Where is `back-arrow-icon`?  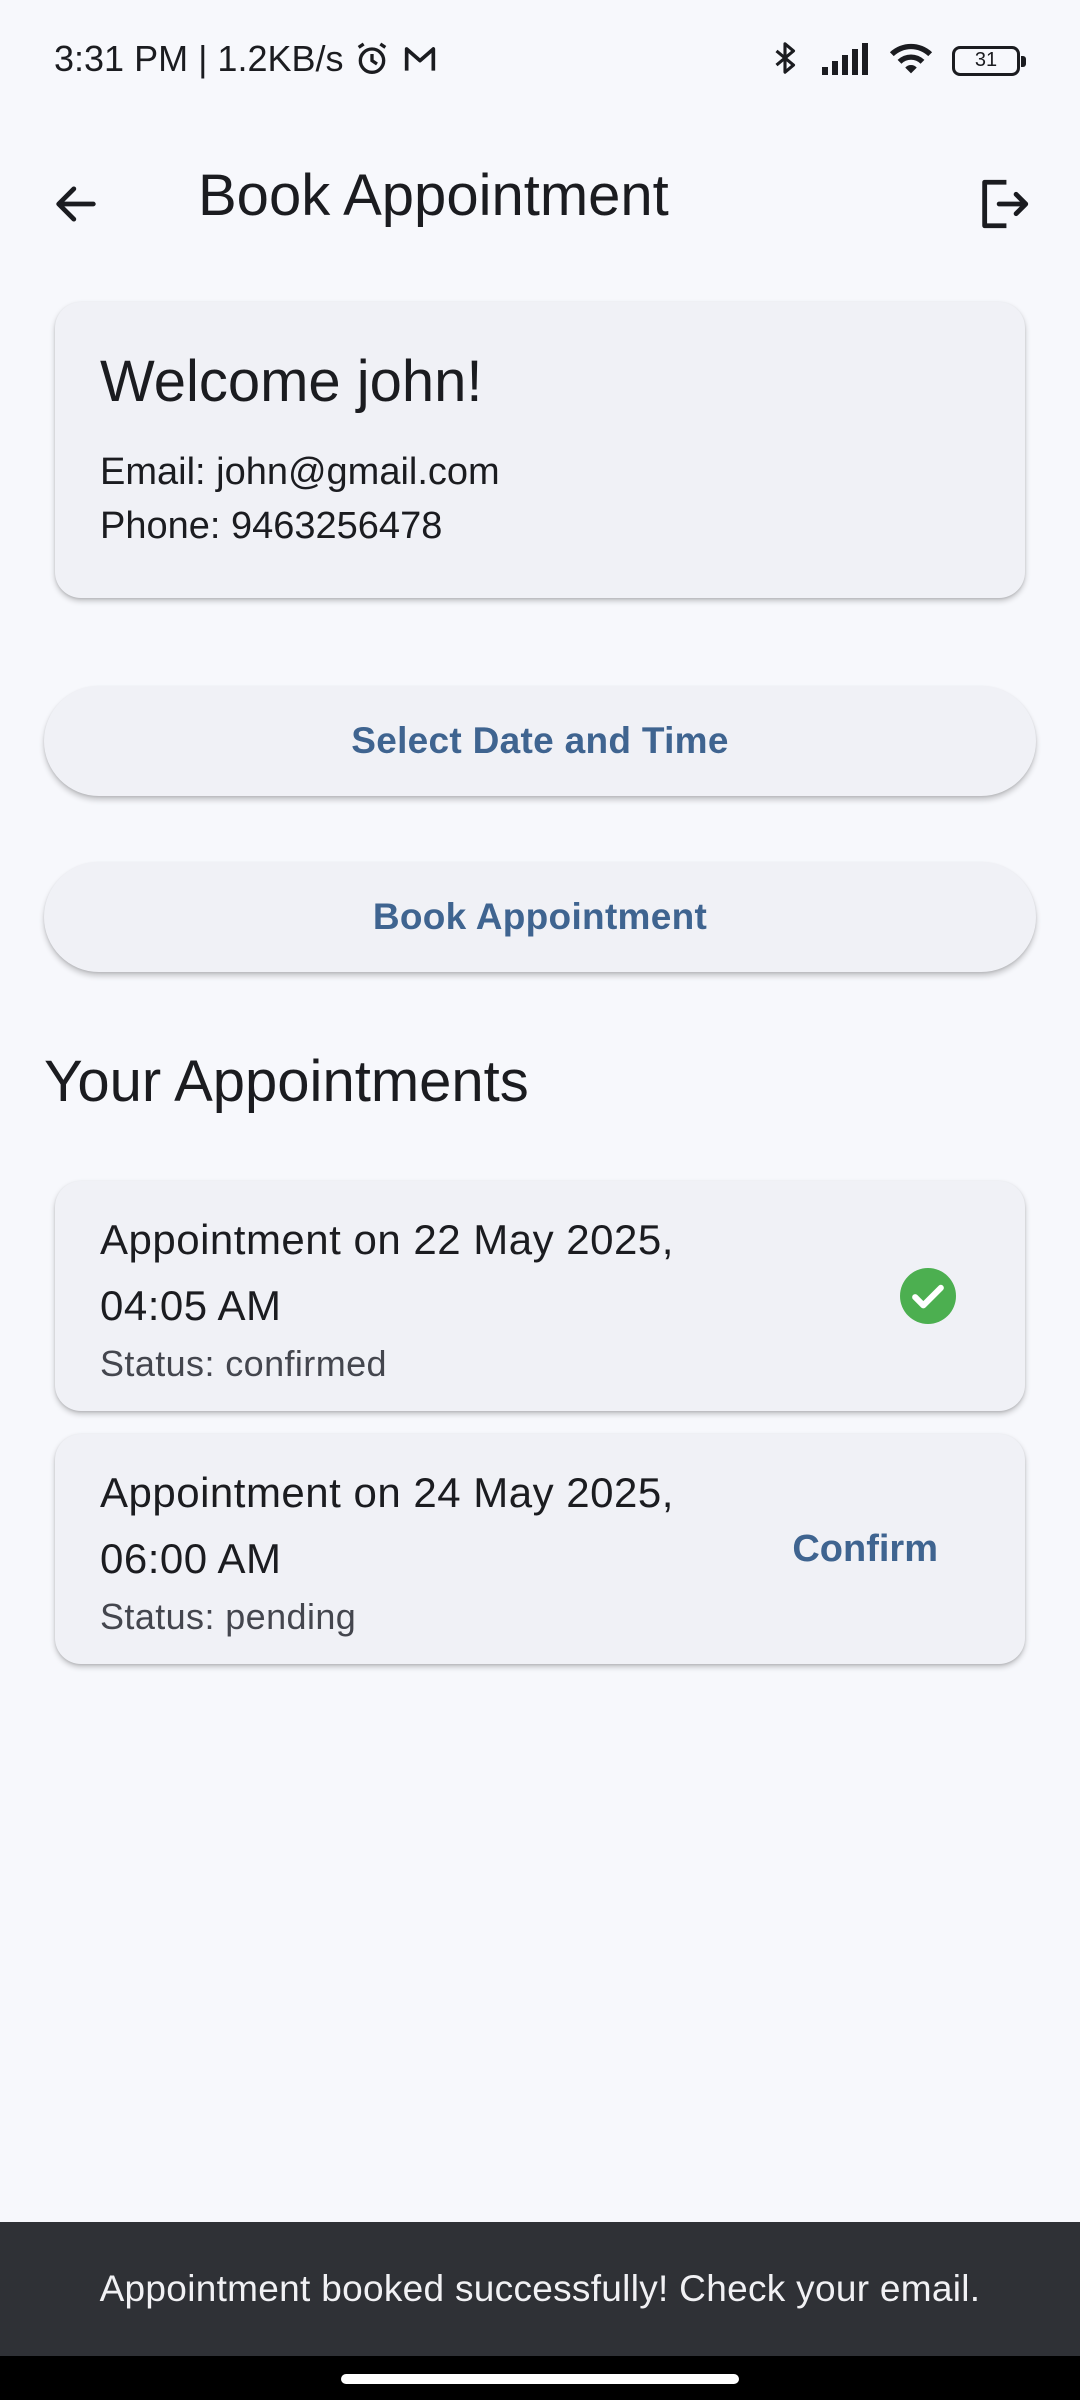
back-arrow-icon is located at coordinates (76, 204).